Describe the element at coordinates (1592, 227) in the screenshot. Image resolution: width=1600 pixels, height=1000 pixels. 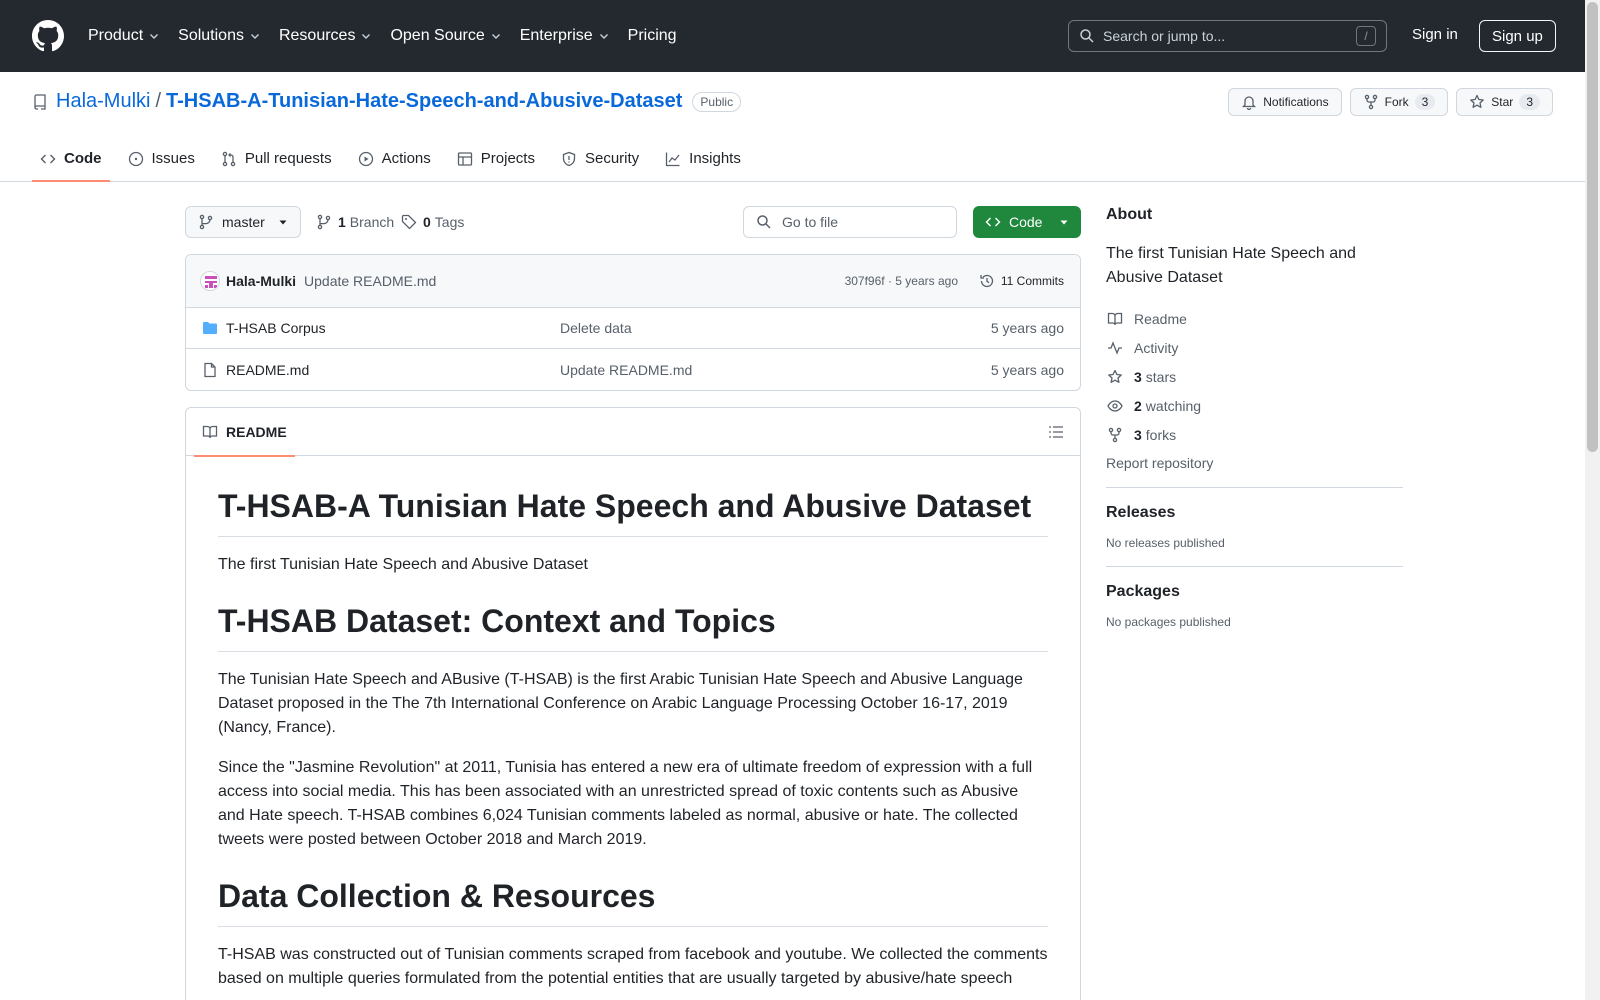
I see `scrollbar-thumb` at that location.